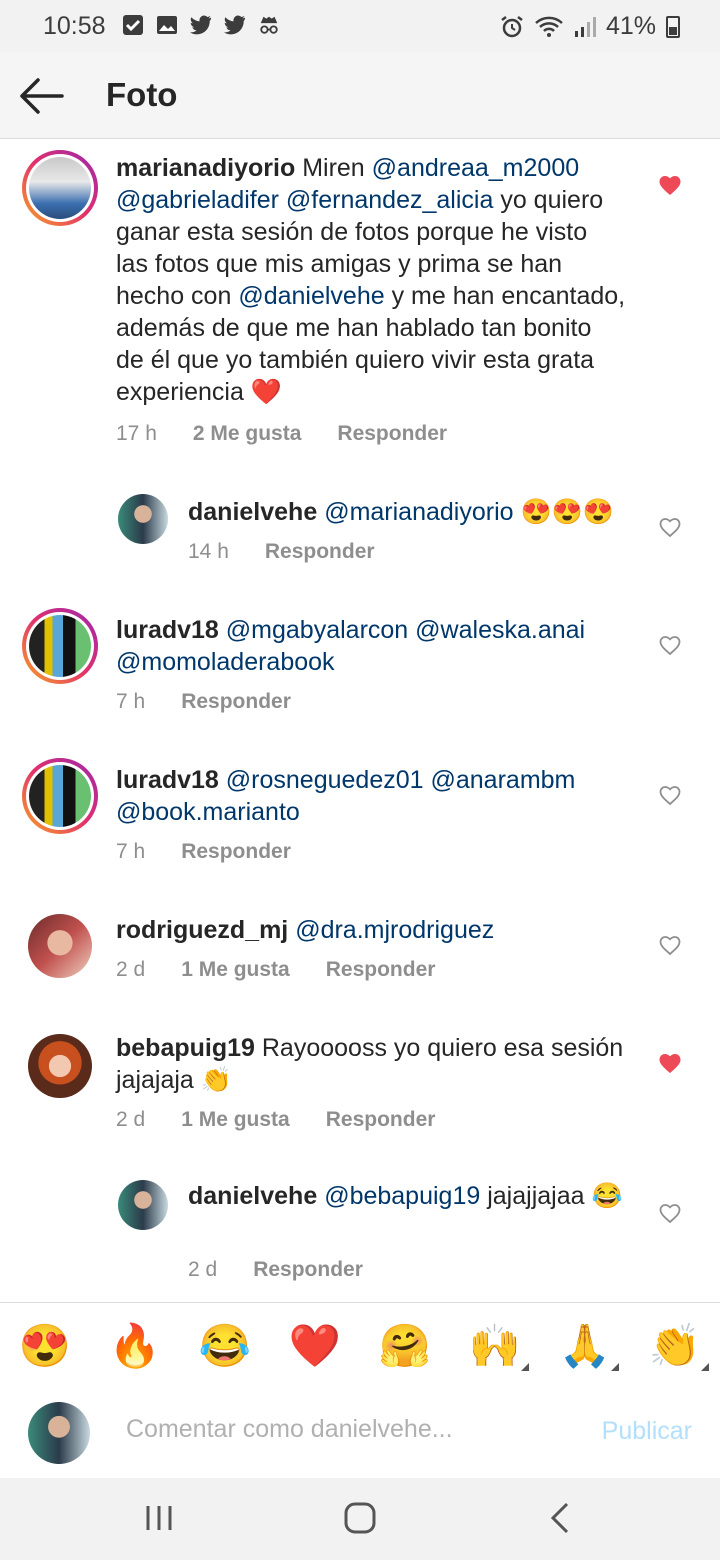 The image size is (720, 1560). I want to click on signal-icon, so click(585, 26).